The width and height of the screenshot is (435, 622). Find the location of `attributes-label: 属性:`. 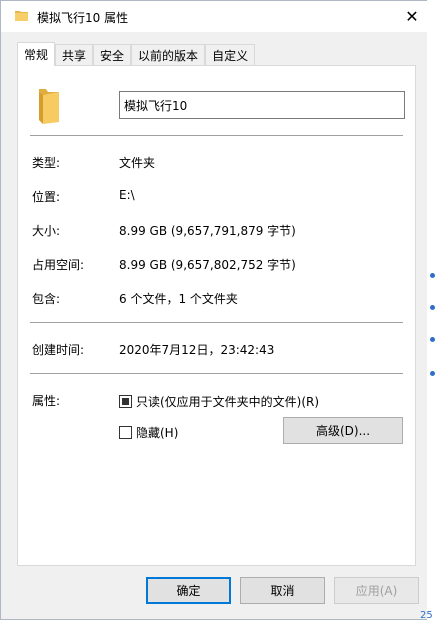

attributes-label: 属性: is located at coordinates (46, 401).